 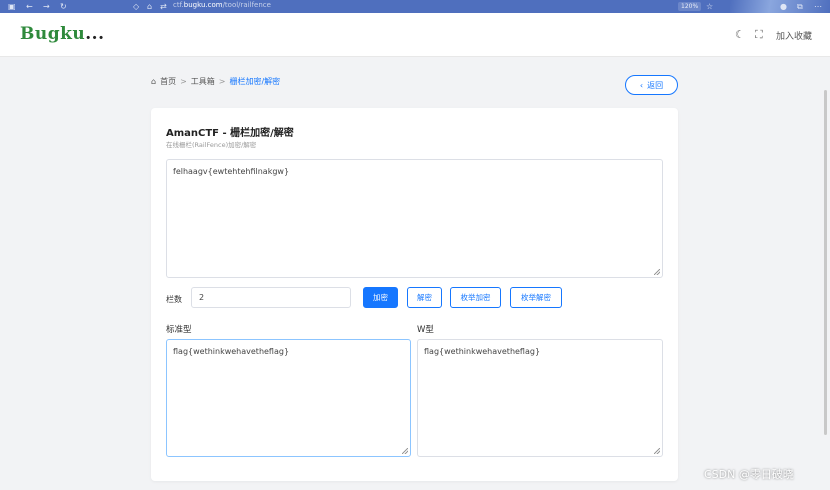 I want to click on star-icon: ☆, so click(x=709, y=6).